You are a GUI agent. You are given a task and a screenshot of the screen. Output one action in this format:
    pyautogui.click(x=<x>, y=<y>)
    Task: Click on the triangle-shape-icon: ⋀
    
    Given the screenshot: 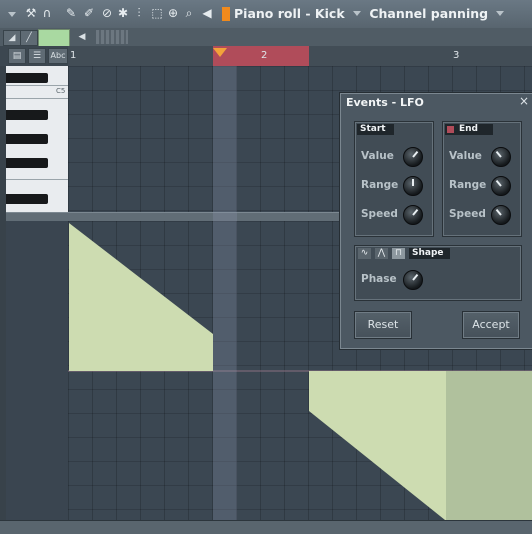 What is the action you would take?
    pyautogui.click(x=381, y=253)
    